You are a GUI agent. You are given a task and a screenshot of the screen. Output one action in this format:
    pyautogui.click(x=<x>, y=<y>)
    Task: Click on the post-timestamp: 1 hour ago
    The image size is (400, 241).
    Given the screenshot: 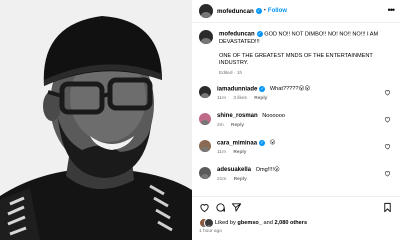 What is the action you would take?
    pyautogui.click(x=210, y=231)
    